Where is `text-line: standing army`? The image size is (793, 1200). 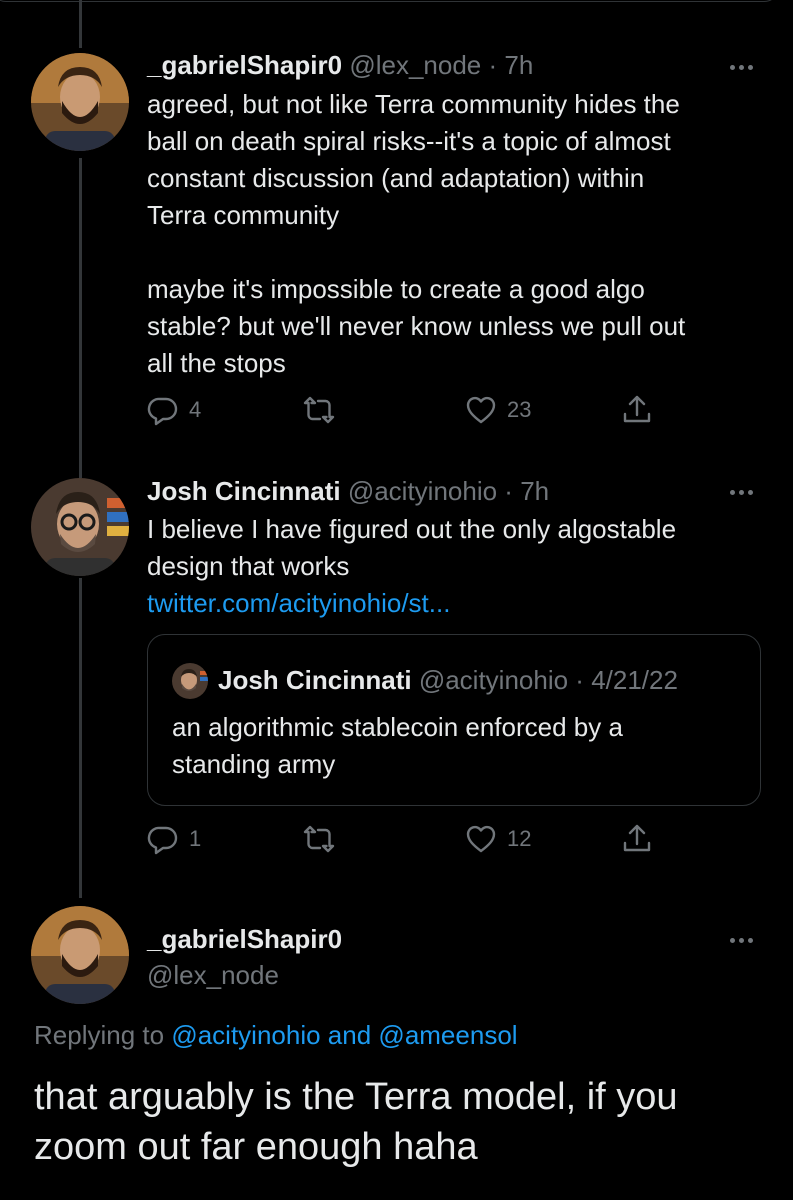 text-line: standing army is located at coordinates (254, 764).